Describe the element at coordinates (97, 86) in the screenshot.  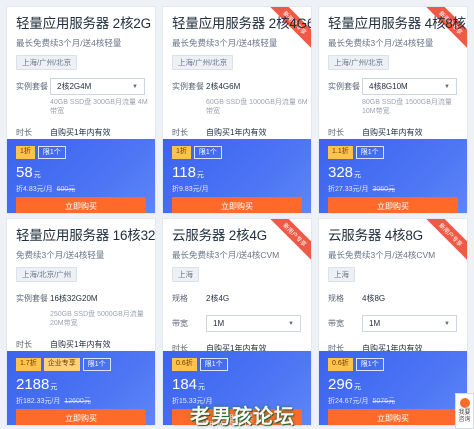
I see `spec-select: 2核2G4M ▼` at that location.